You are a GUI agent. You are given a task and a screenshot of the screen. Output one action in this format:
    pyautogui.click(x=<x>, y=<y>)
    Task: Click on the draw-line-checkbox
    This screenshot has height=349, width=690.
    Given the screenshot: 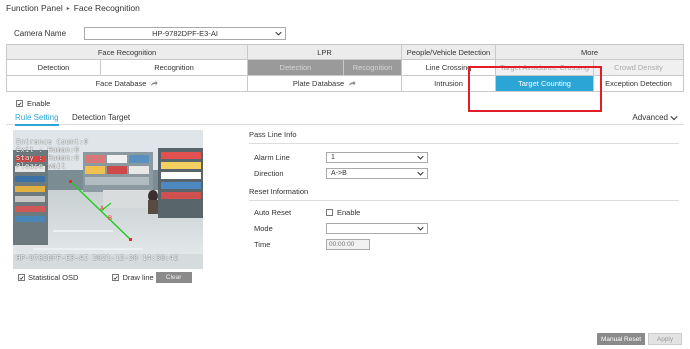 What is the action you would take?
    pyautogui.click(x=116, y=277)
    